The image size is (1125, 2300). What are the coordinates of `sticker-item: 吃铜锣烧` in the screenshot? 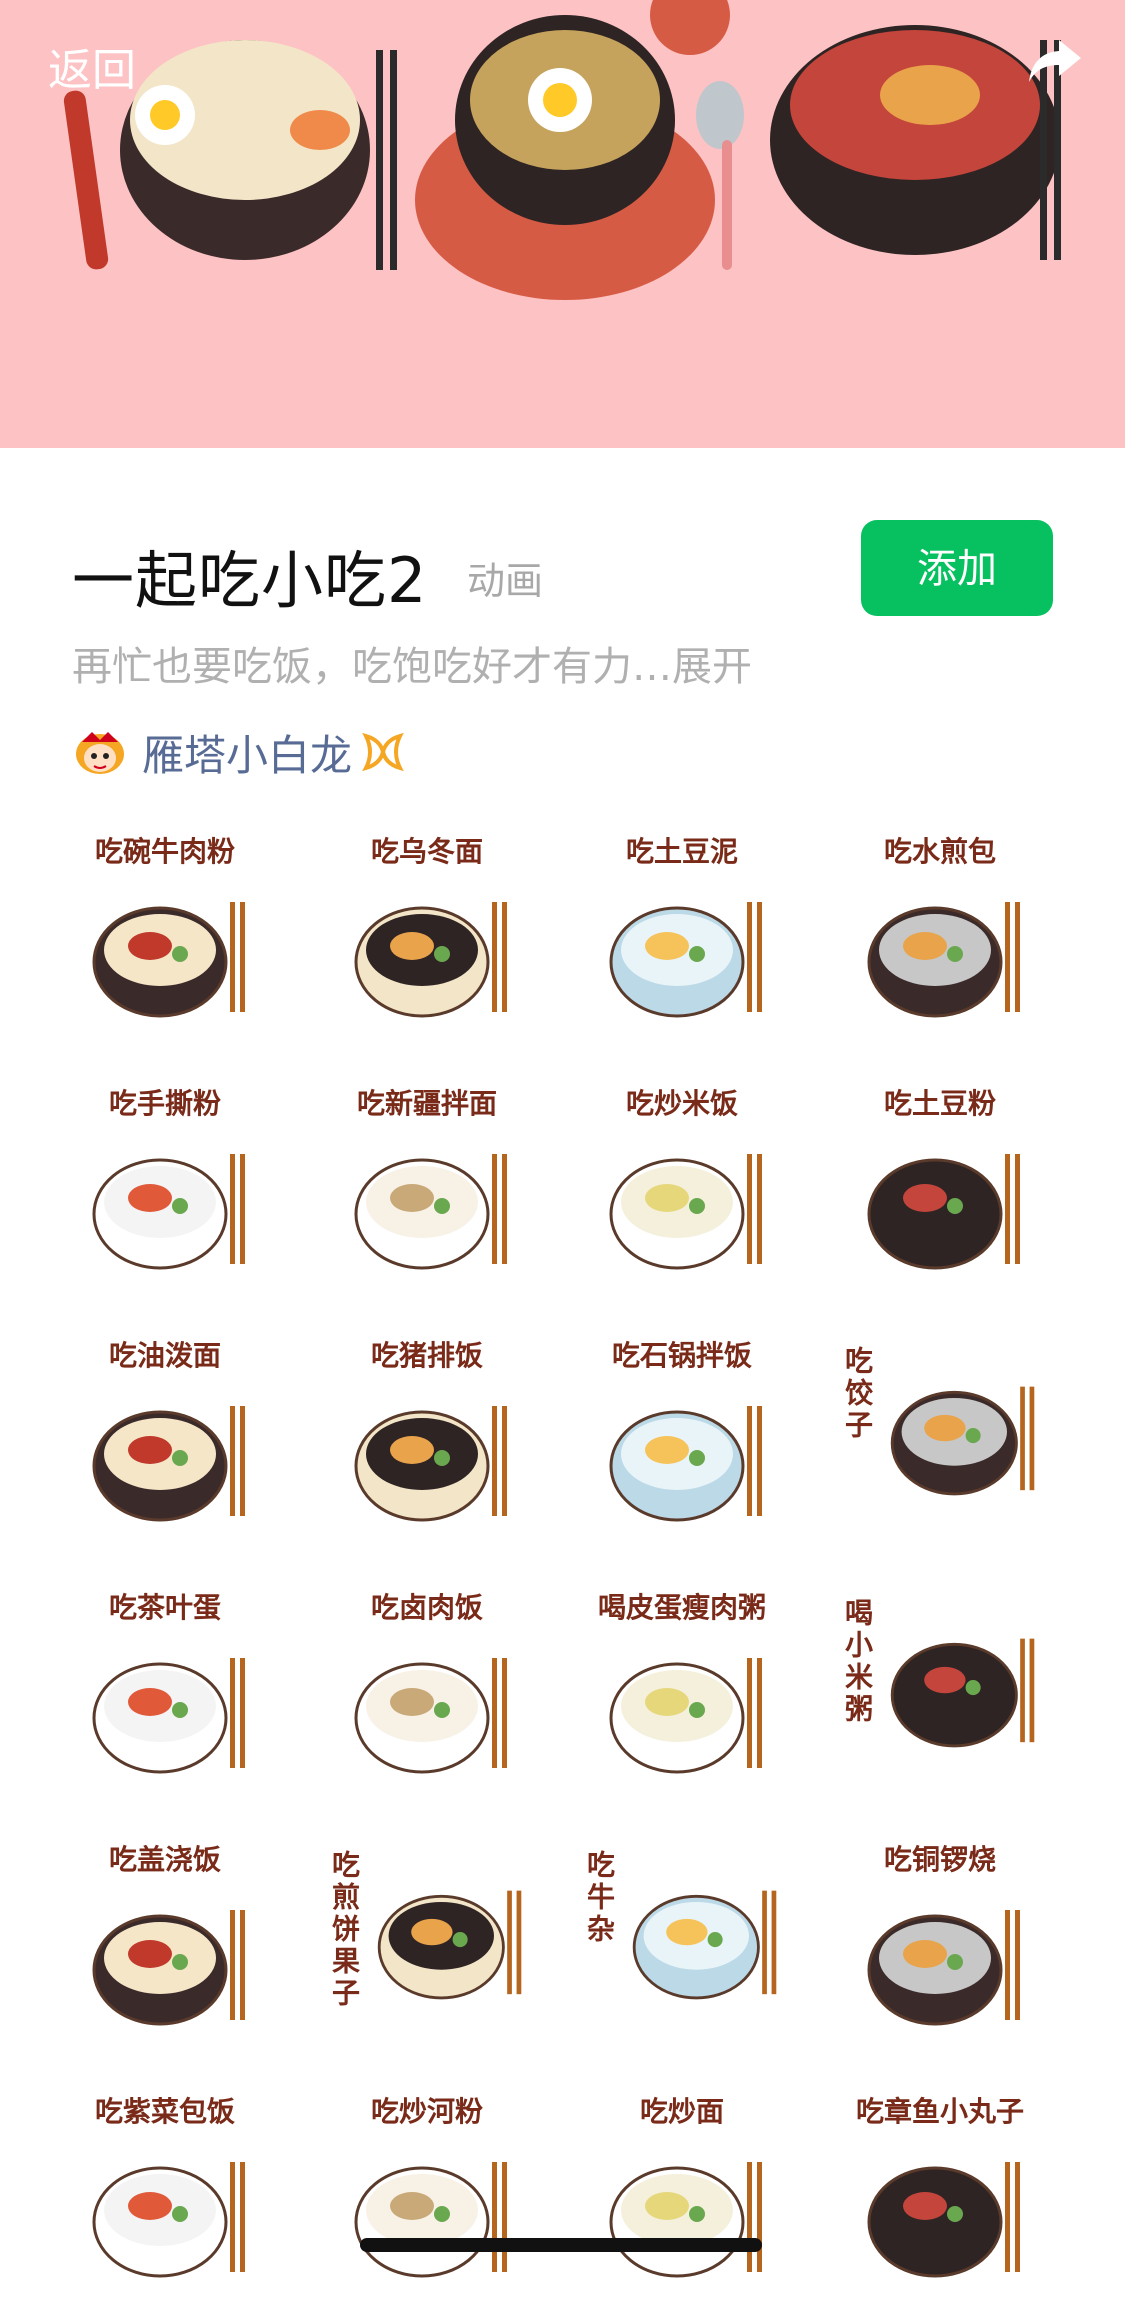 It's located at (940, 1943).